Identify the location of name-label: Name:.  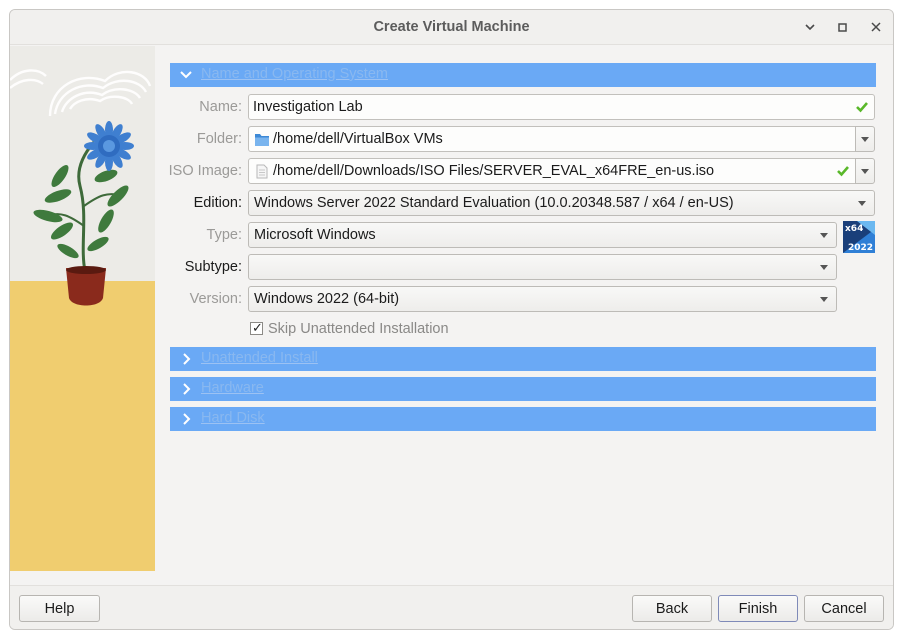
(220, 107).